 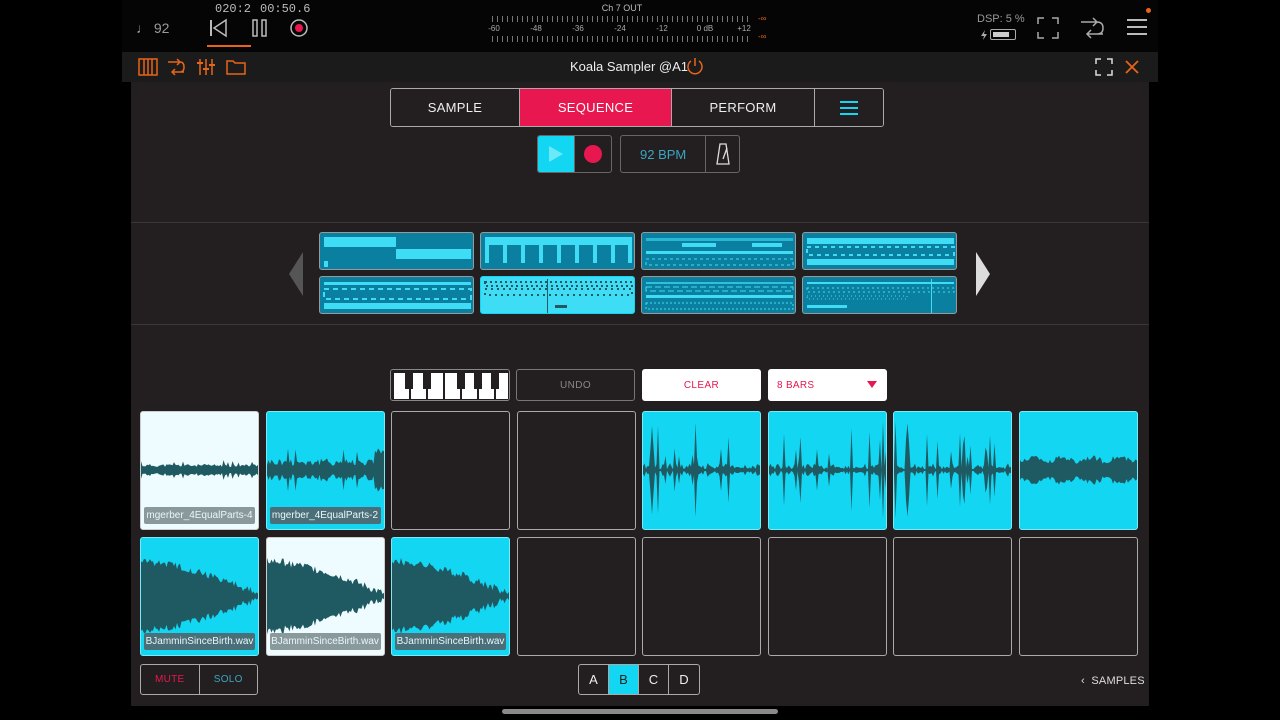 What do you see at coordinates (705, 28) in the screenshot?
I see `meter-scale-label: 0 dB` at bounding box center [705, 28].